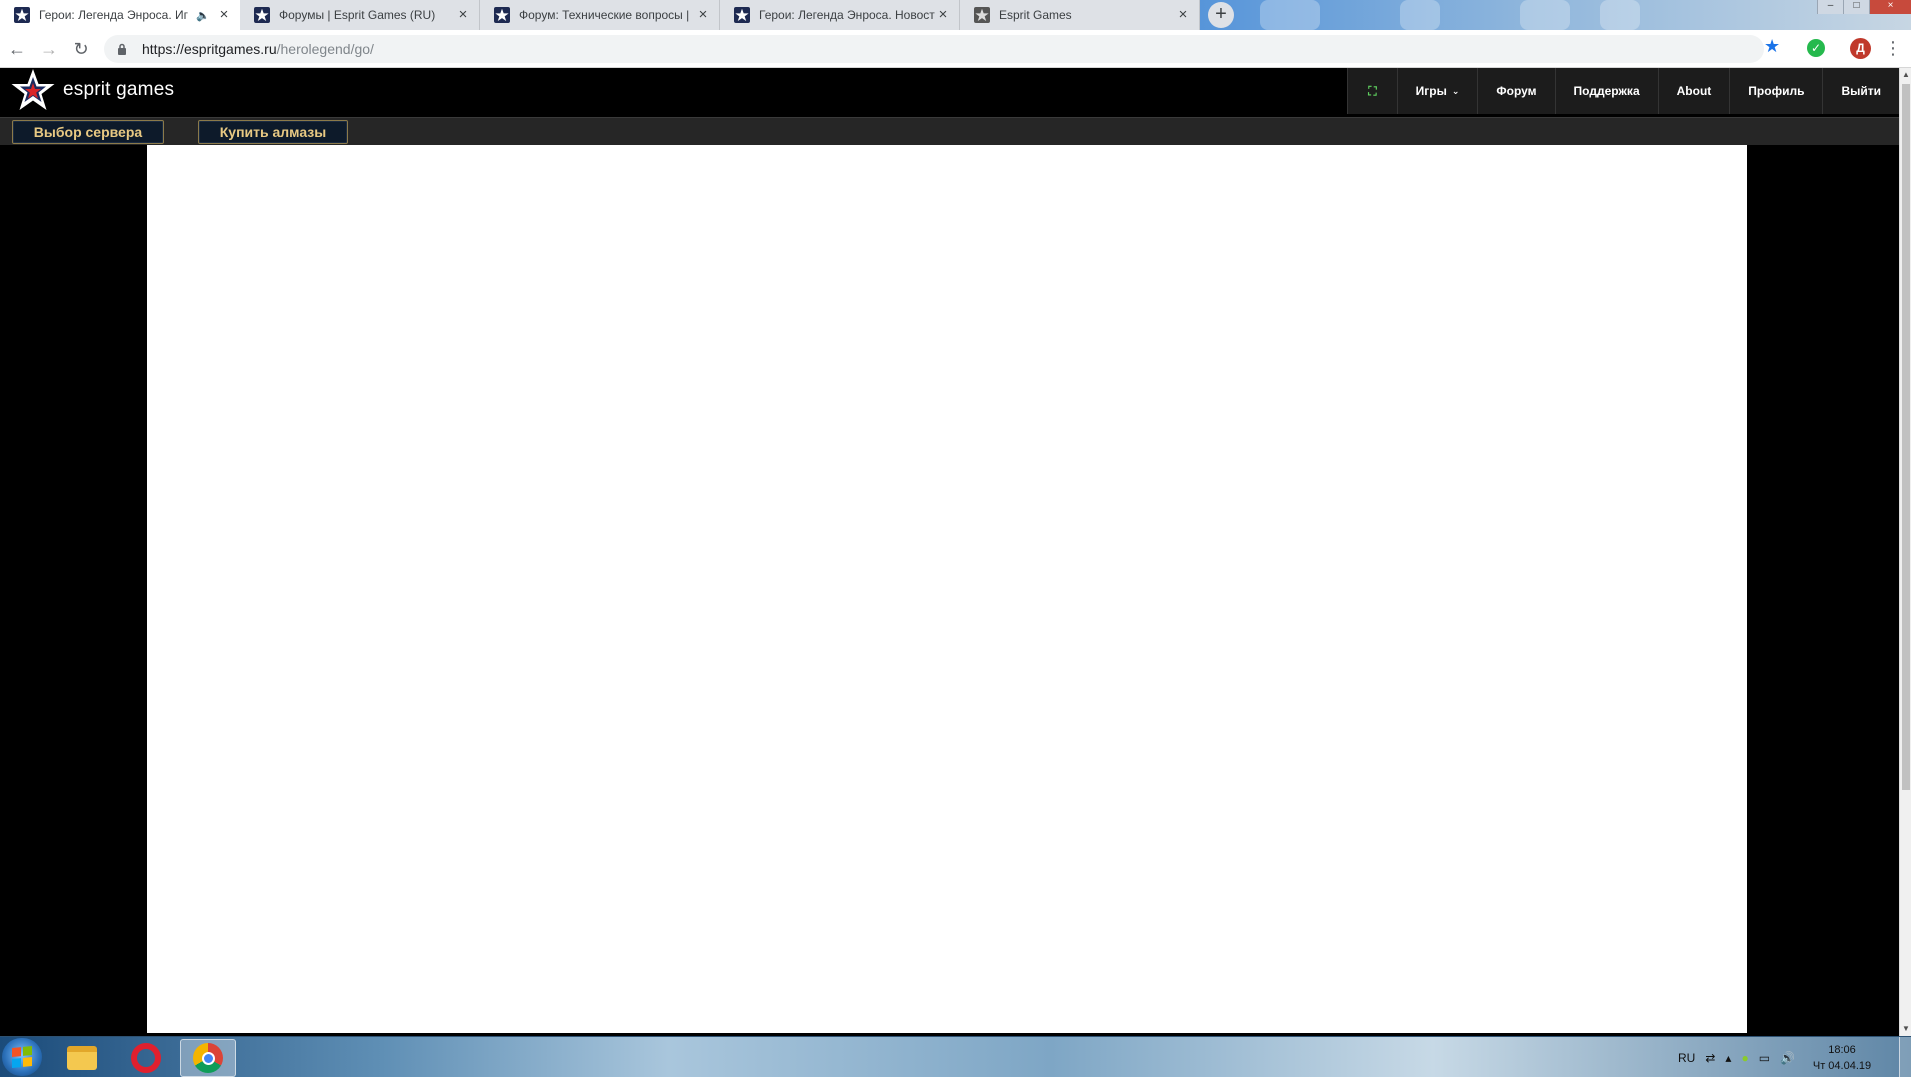 This screenshot has height=1077, width=1911. Describe the element at coordinates (1686, 1058) in the screenshot. I see `language-indicator: RU` at that location.